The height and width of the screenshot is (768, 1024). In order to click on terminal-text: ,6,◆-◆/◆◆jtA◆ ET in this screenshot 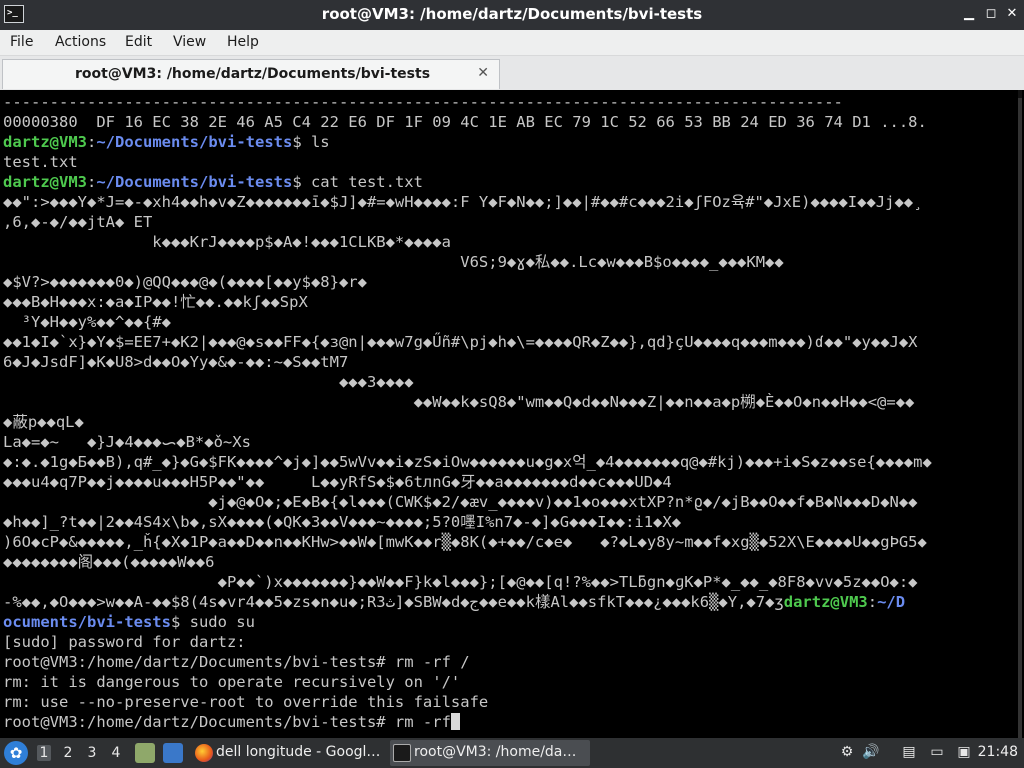, I will do `click(78, 222)`.